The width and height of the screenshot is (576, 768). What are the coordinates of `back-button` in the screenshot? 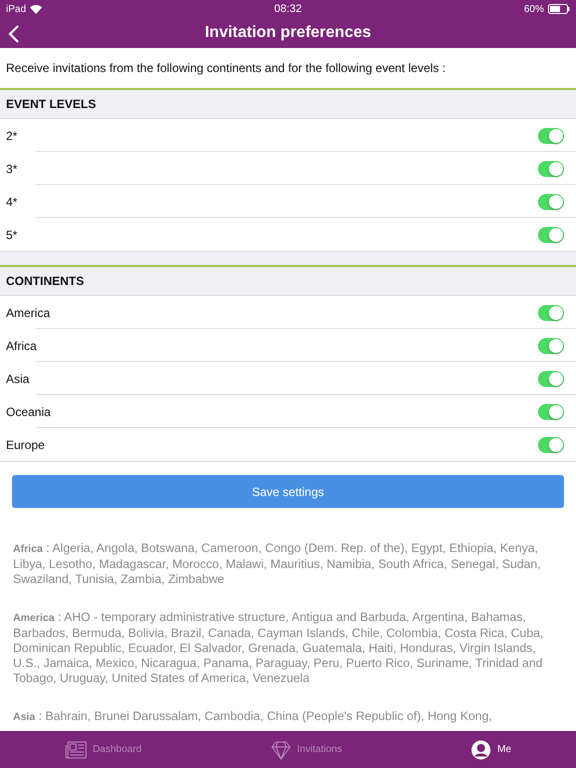 It's located at (14, 34).